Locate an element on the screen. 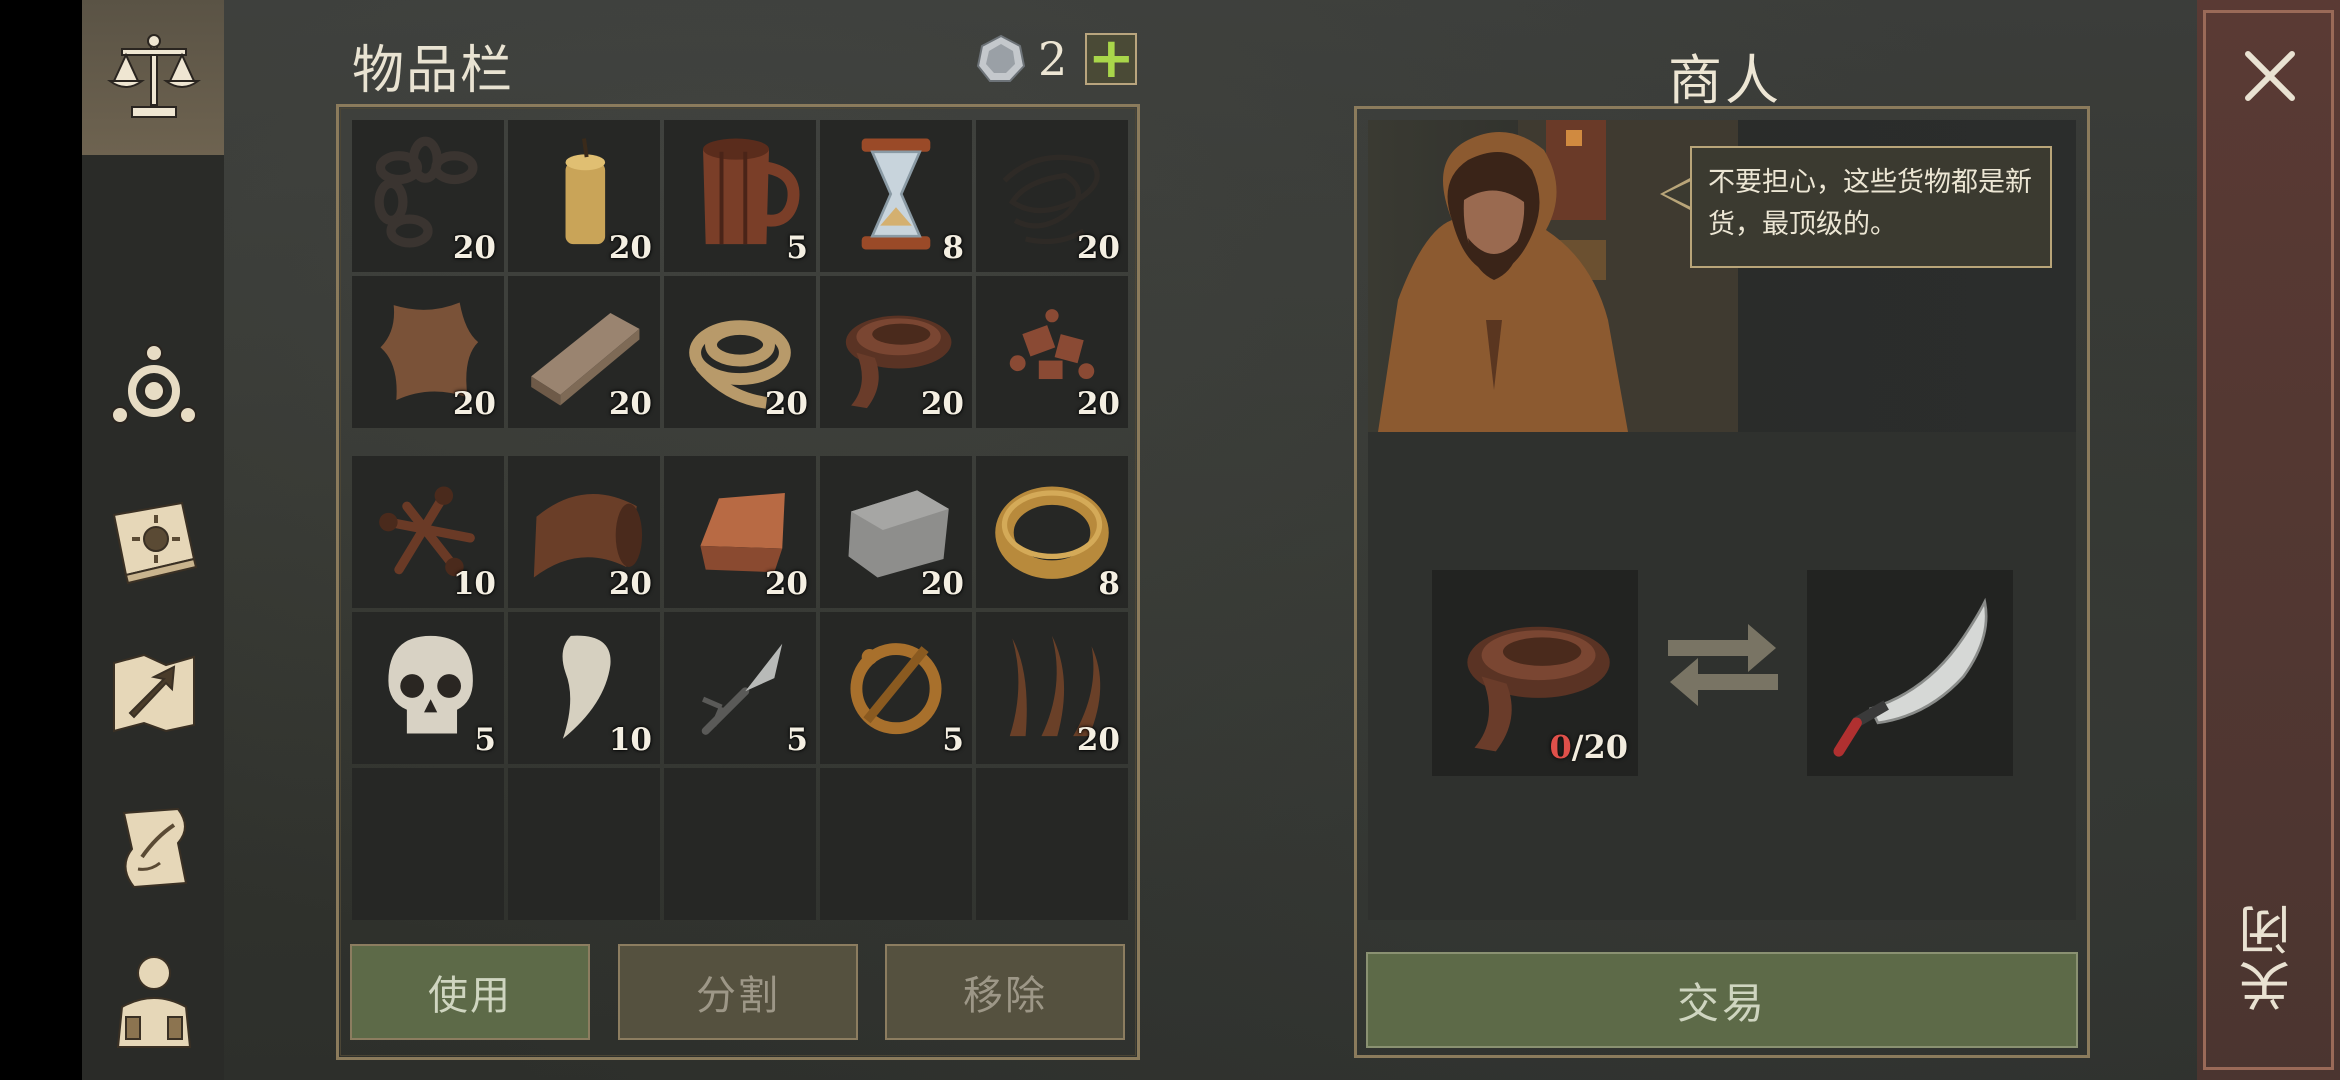 This screenshot has height=1080, width=2340. scales-icon is located at coordinates (154, 77).